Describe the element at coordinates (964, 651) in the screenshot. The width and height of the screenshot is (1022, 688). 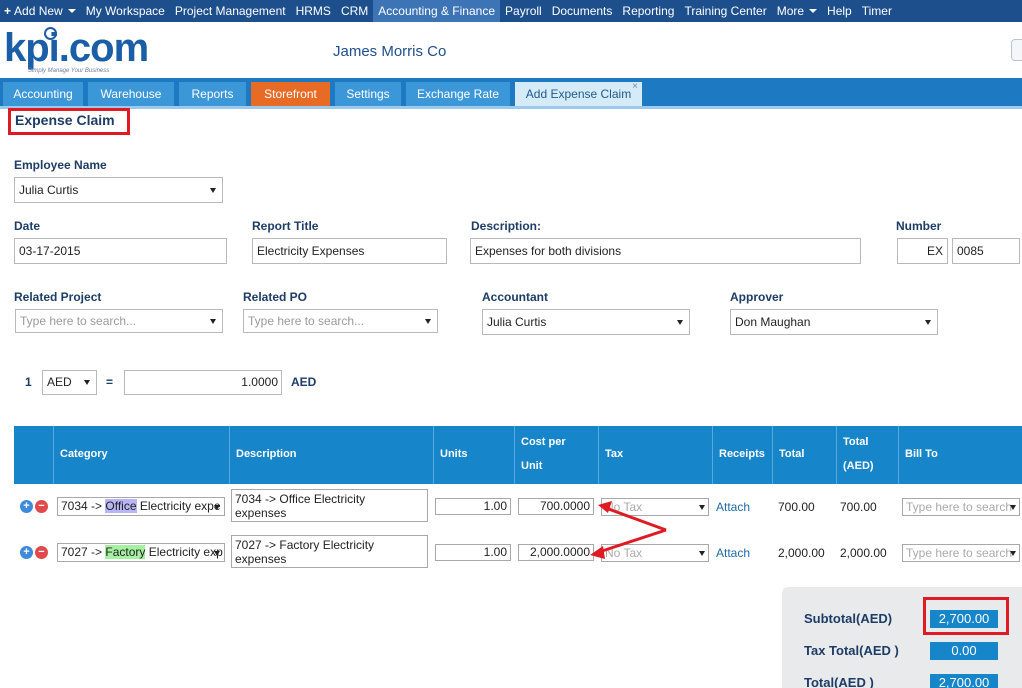
I see `tax-total-value: 0.00` at that location.